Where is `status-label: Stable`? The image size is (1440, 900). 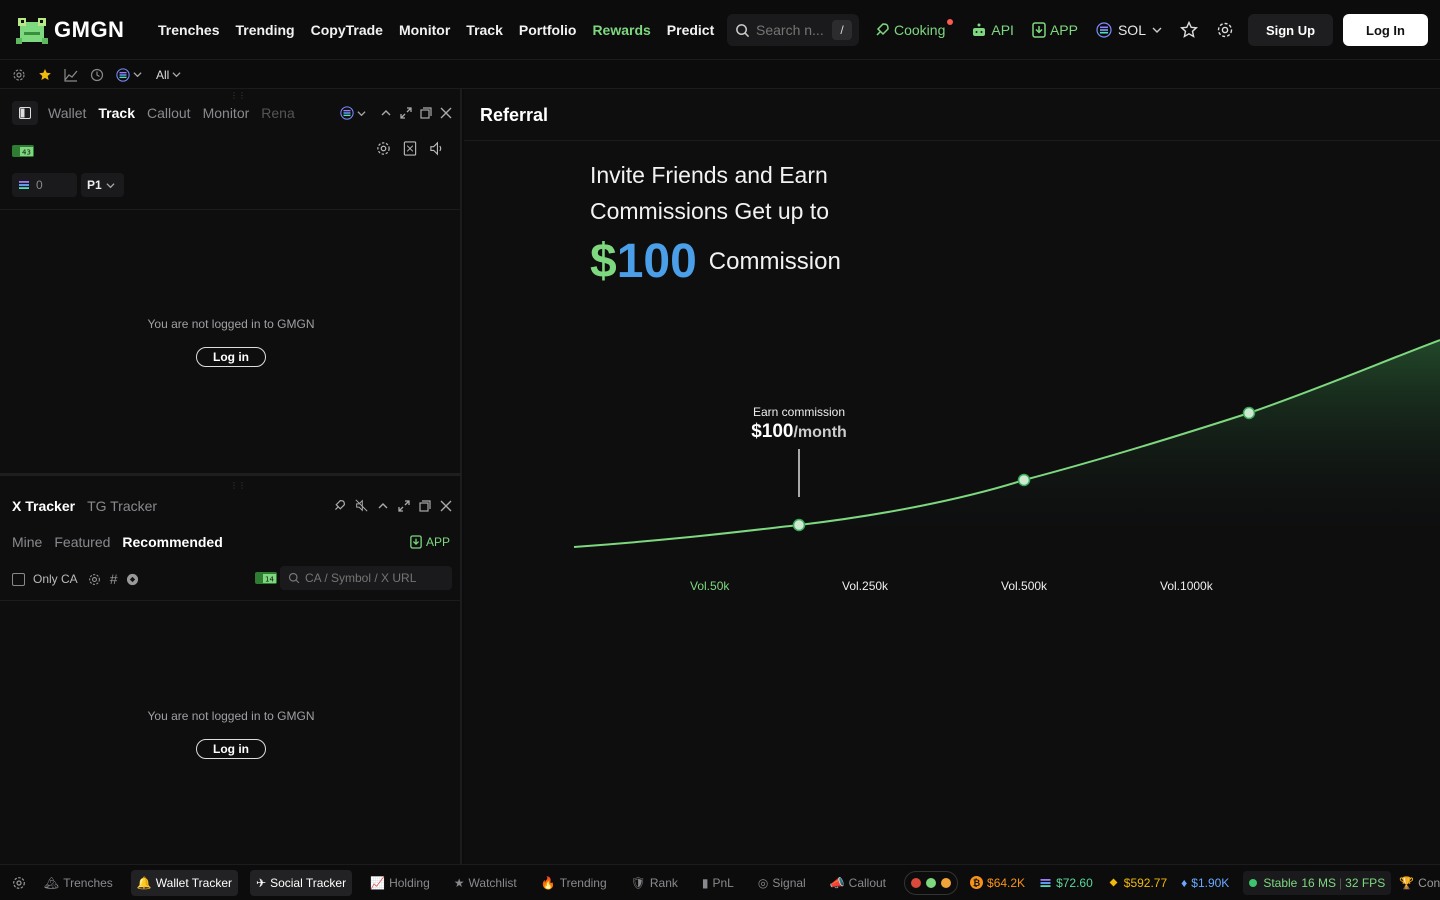
status-label: Stable is located at coordinates (1280, 882).